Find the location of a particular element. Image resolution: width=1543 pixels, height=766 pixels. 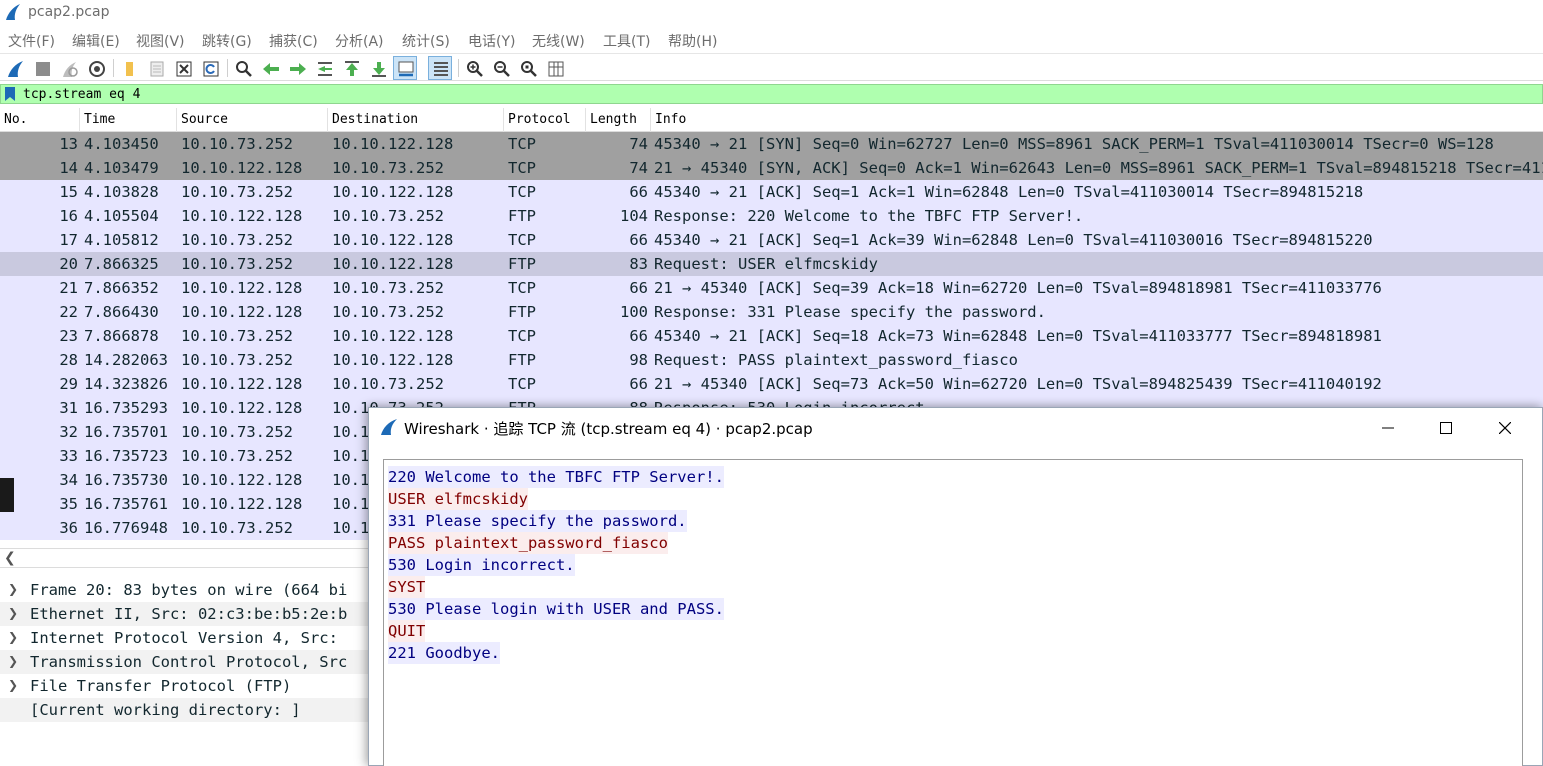

close-button is located at coordinates (1505, 428).